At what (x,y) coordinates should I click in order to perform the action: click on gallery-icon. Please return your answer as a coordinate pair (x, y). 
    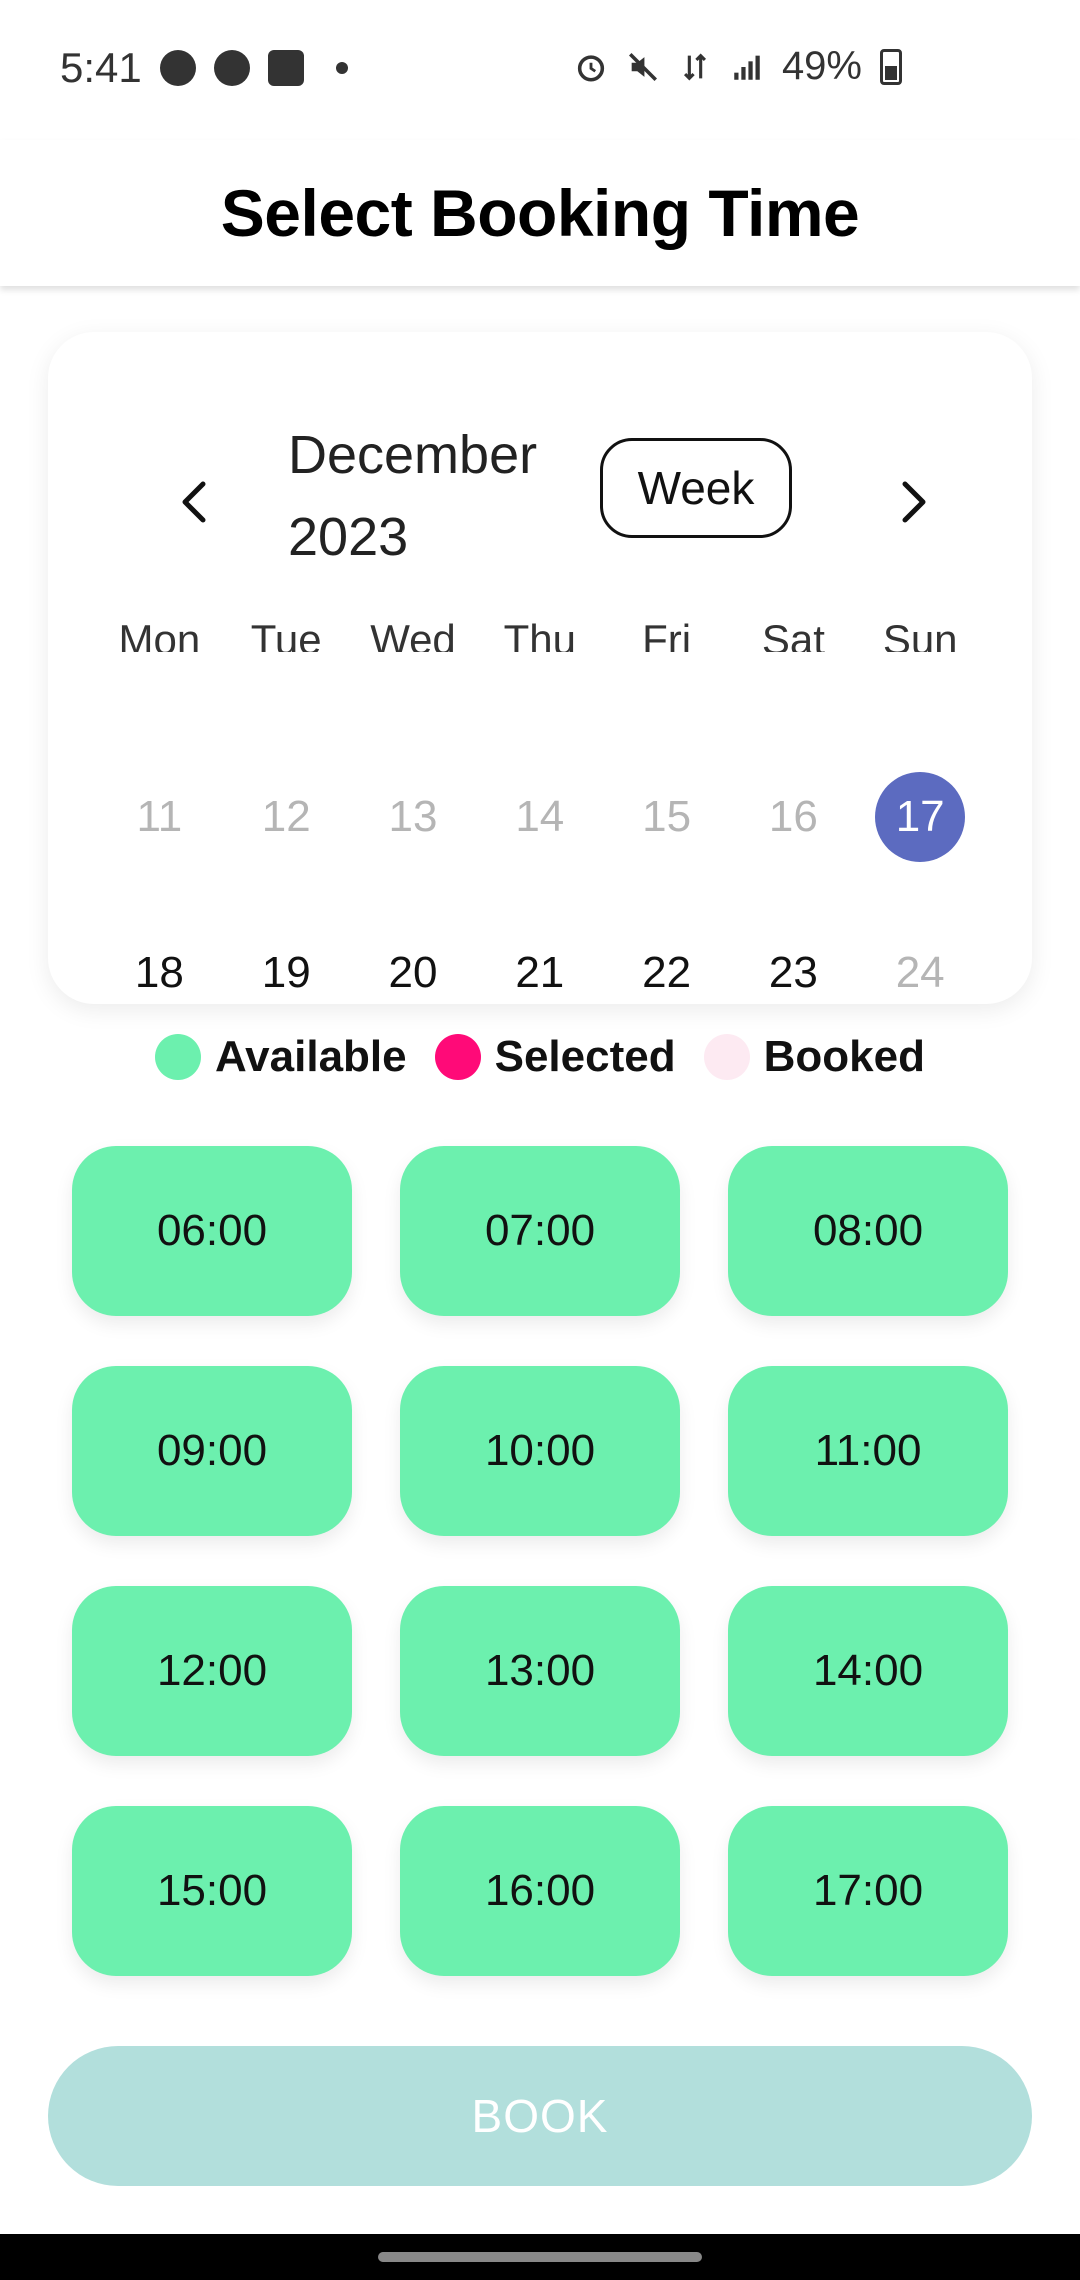
    Looking at the image, I should click on (286, 68).